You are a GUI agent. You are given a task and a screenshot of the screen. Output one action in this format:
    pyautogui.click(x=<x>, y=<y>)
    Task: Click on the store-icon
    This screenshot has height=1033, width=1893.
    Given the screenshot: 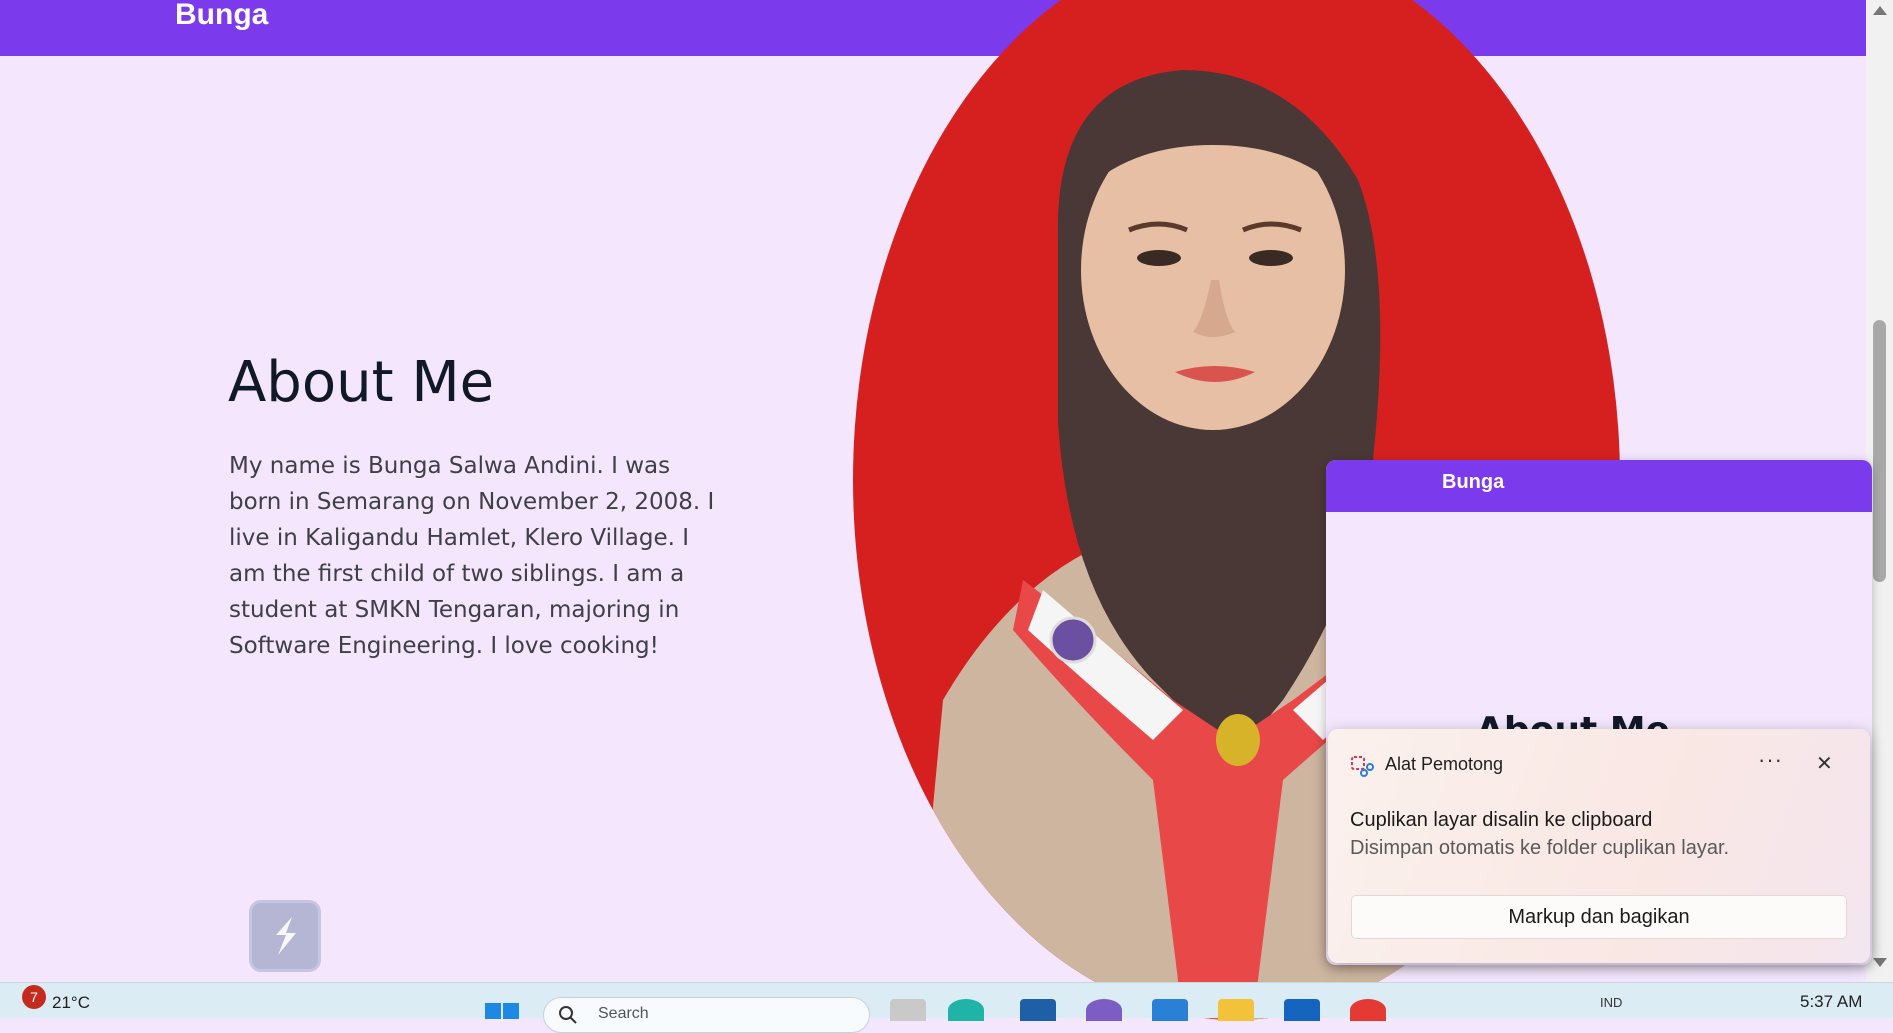 What is the action you would take?
    pyautogui.click(x=1038, y=1010)
    